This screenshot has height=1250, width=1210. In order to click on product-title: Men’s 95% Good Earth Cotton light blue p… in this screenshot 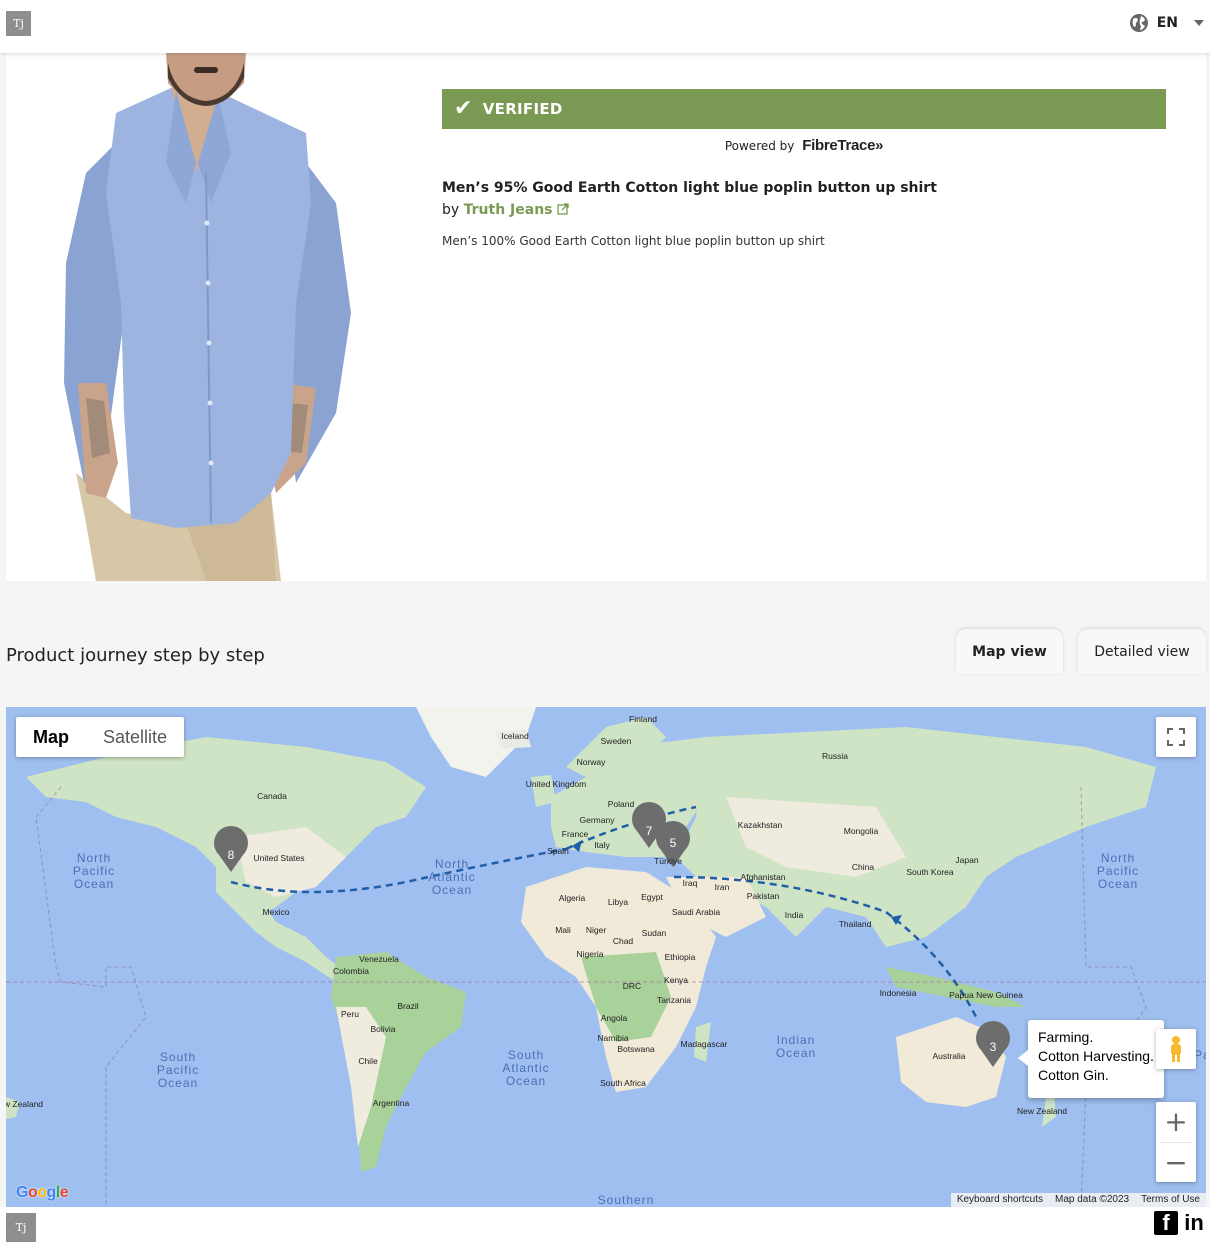, I will do `click(689, 188)`.